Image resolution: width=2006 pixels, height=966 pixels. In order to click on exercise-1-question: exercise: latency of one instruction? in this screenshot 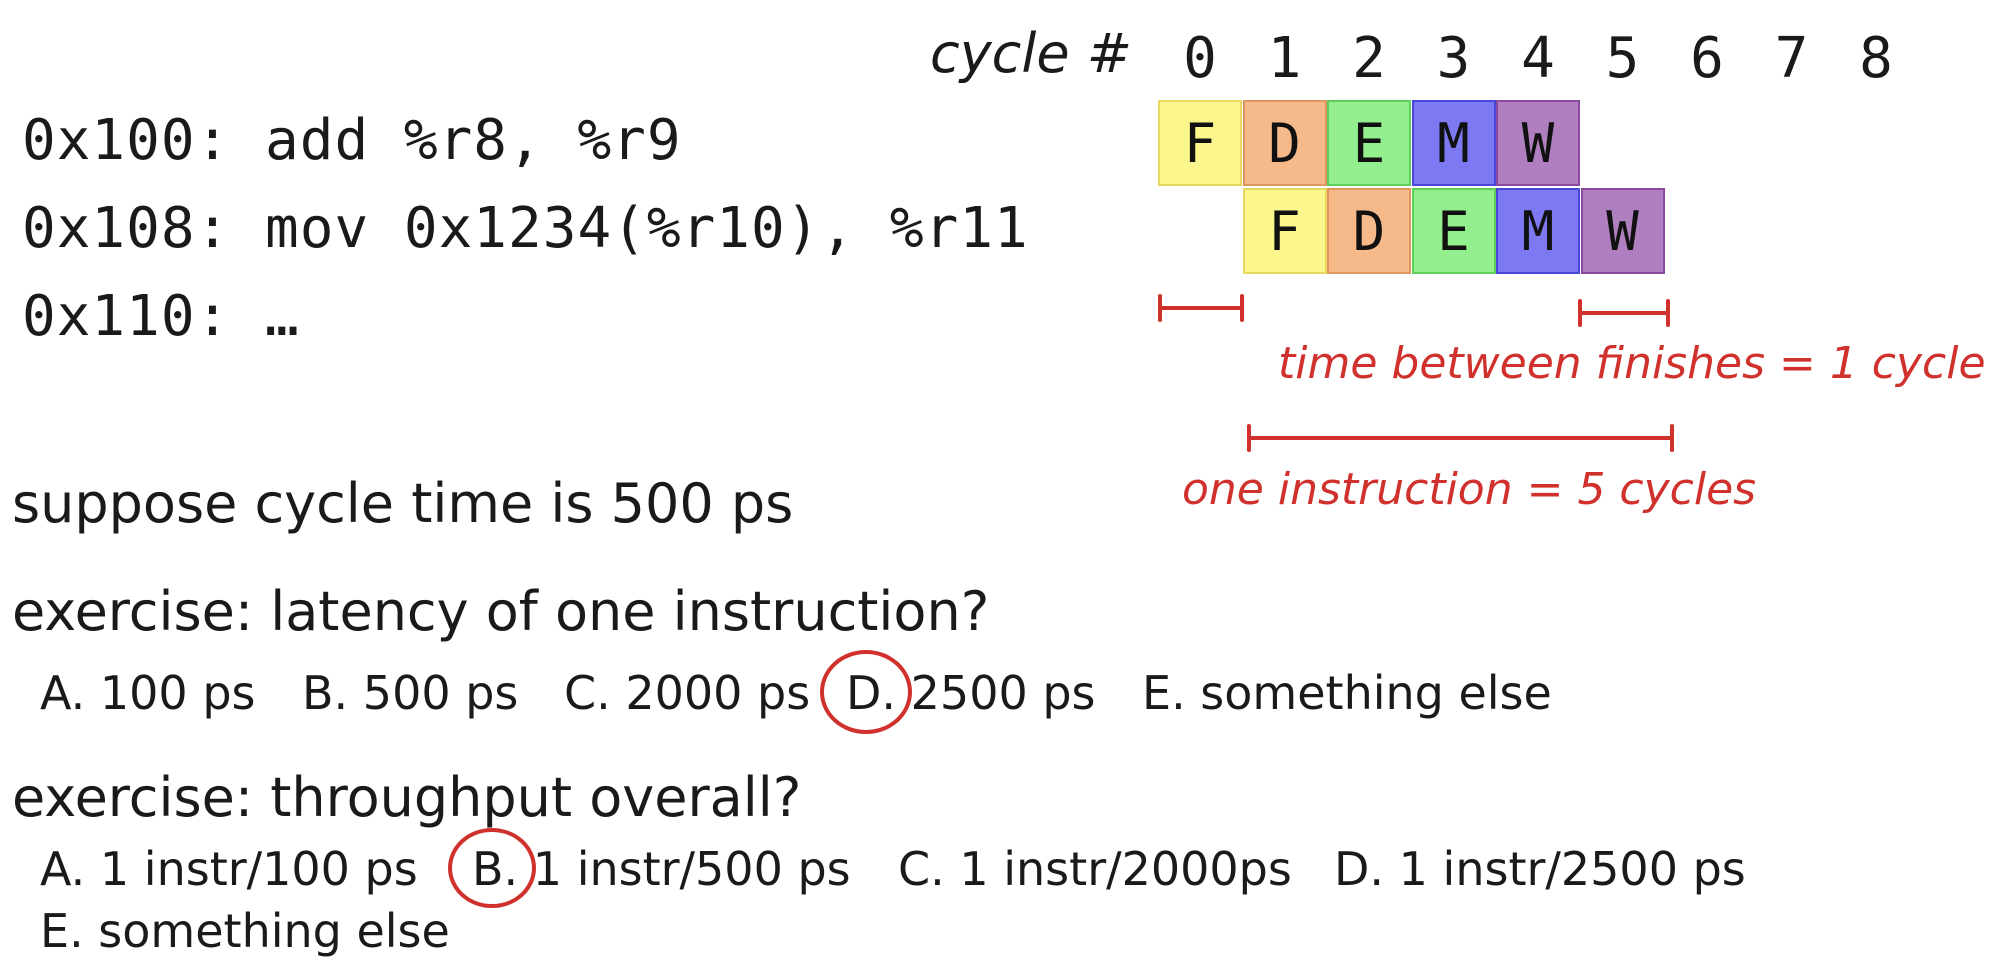, I will do `click(501, 611)`.